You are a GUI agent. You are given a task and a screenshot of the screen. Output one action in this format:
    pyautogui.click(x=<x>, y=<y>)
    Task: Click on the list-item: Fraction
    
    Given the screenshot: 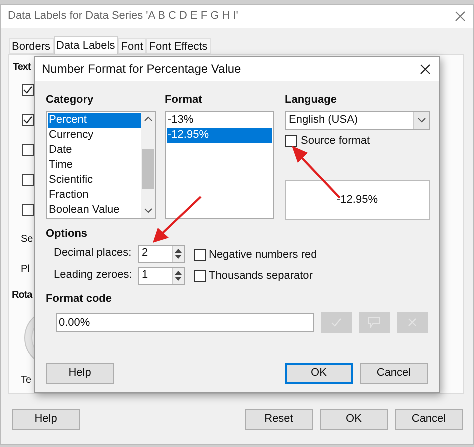 What is the action you would take?
    pyautogui.click(x=94, y=195)
    